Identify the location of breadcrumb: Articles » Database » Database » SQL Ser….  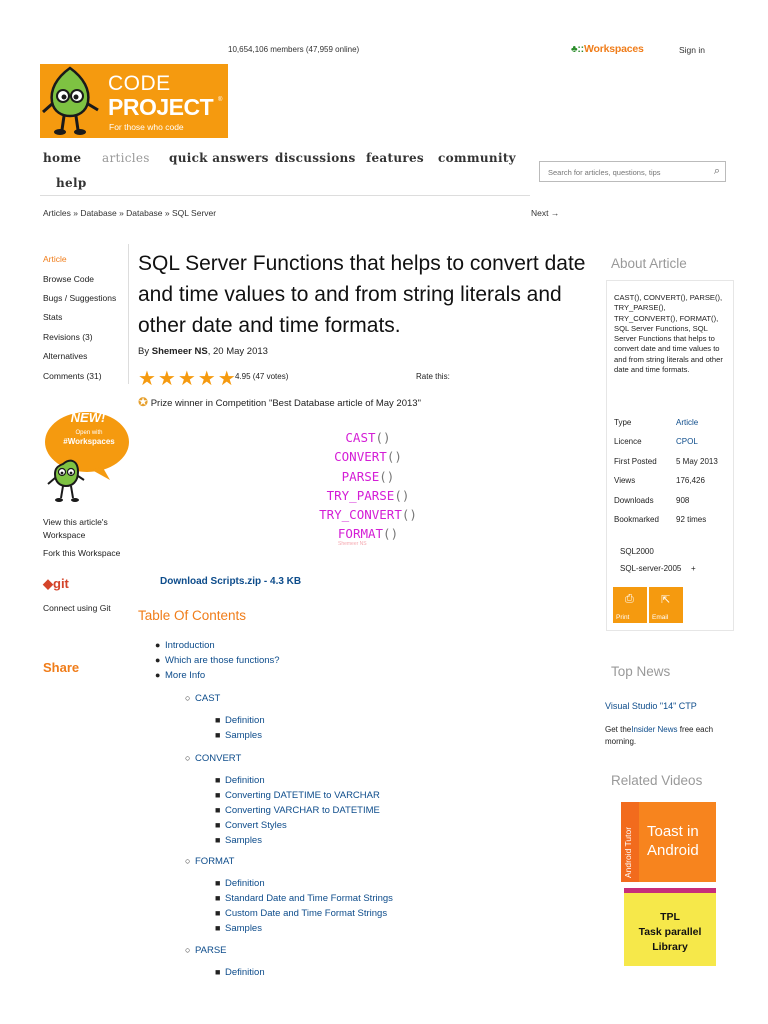
(129, 213).